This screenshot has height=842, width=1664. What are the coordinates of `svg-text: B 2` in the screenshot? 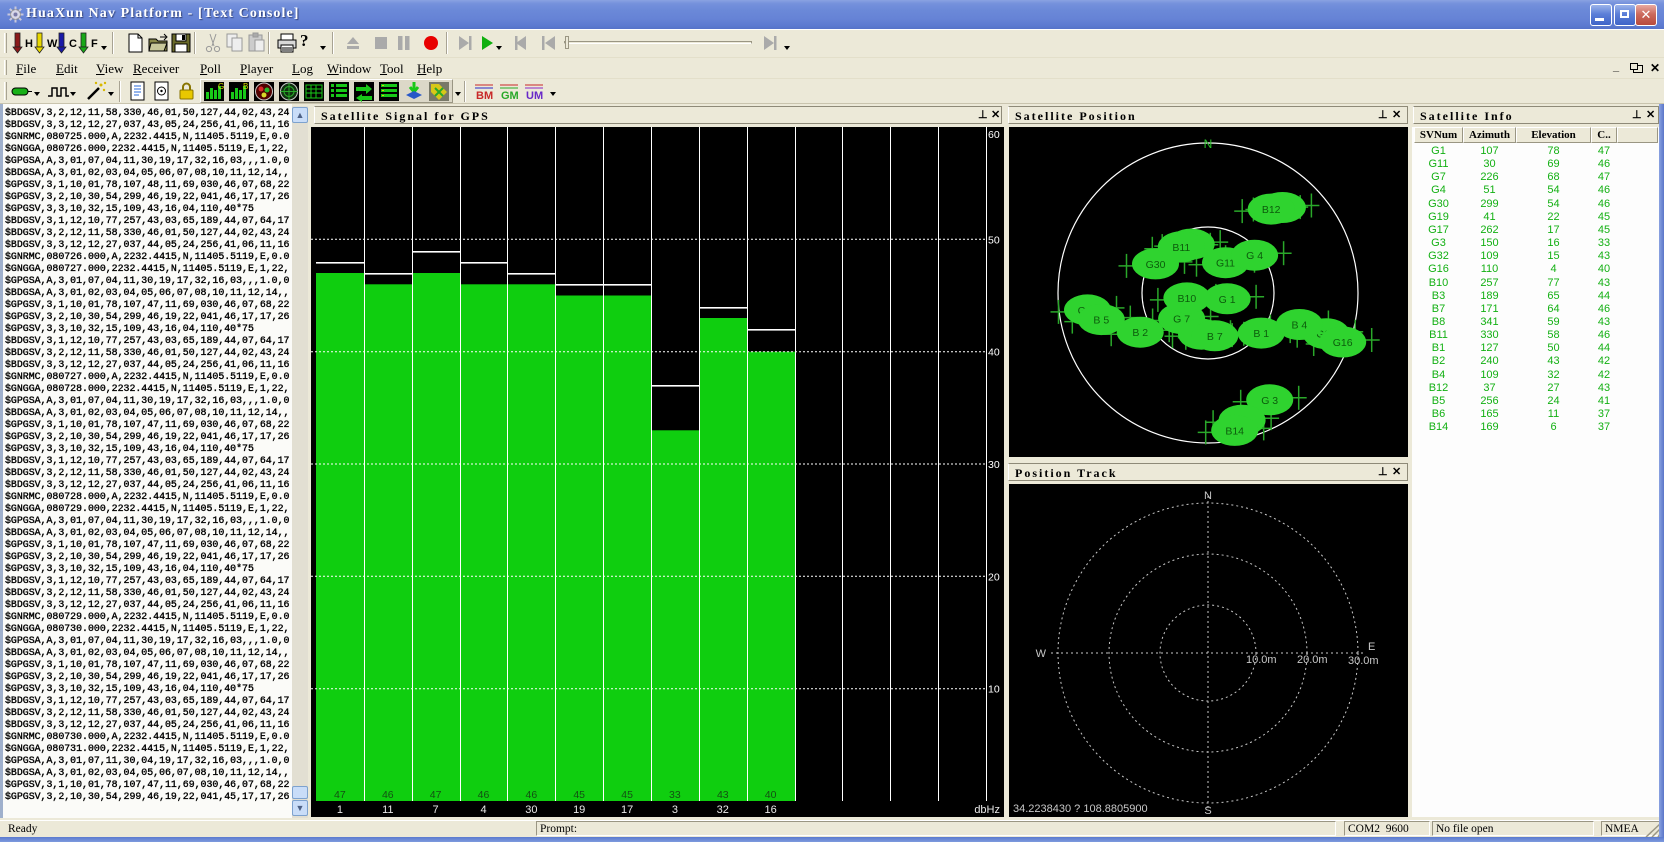 It's located at (1140, 333).